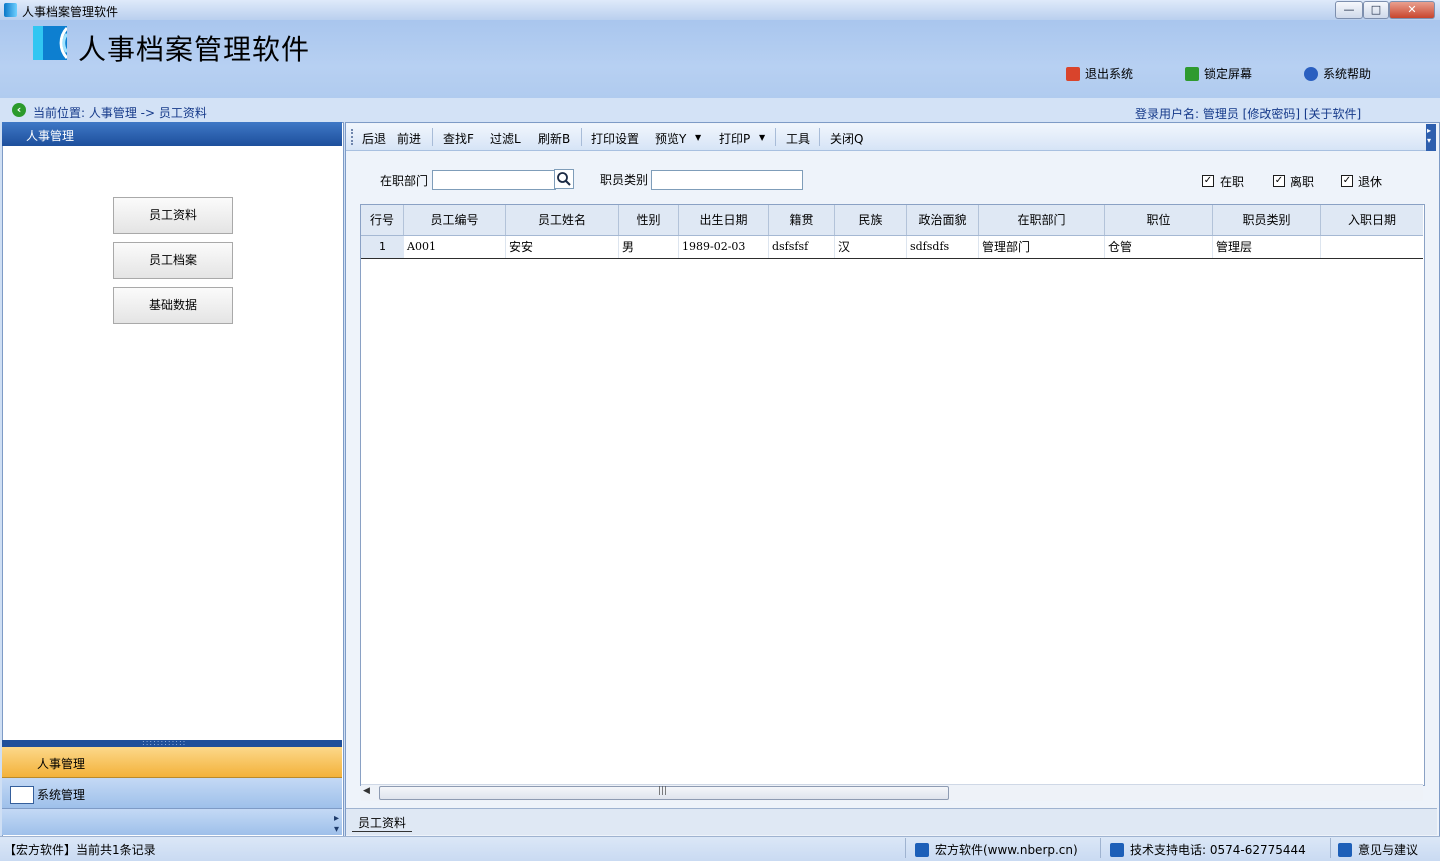 Image resolution: width=1440 pixels, height=861 pixels. Describe the element at coordinates (1376, 10) in the screenshot. I see `maximize-button: □` at that location.